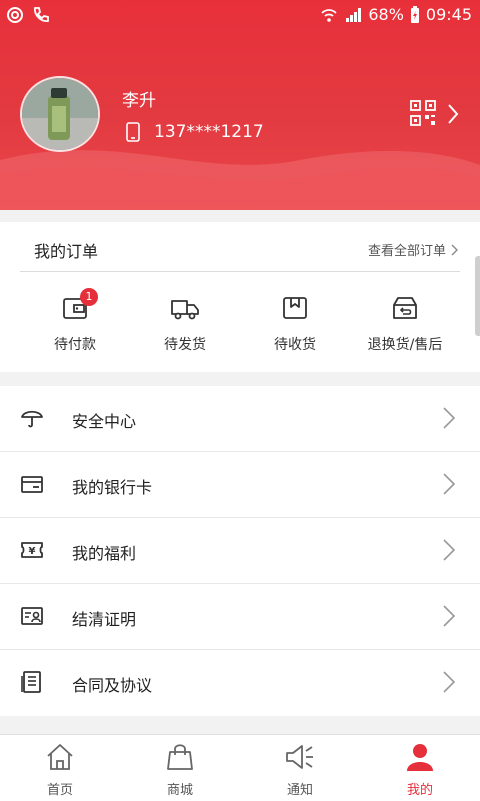 The height and width of the screenshot is (801, 480). I want to click on tab-label: 首页, so click(59, 790).